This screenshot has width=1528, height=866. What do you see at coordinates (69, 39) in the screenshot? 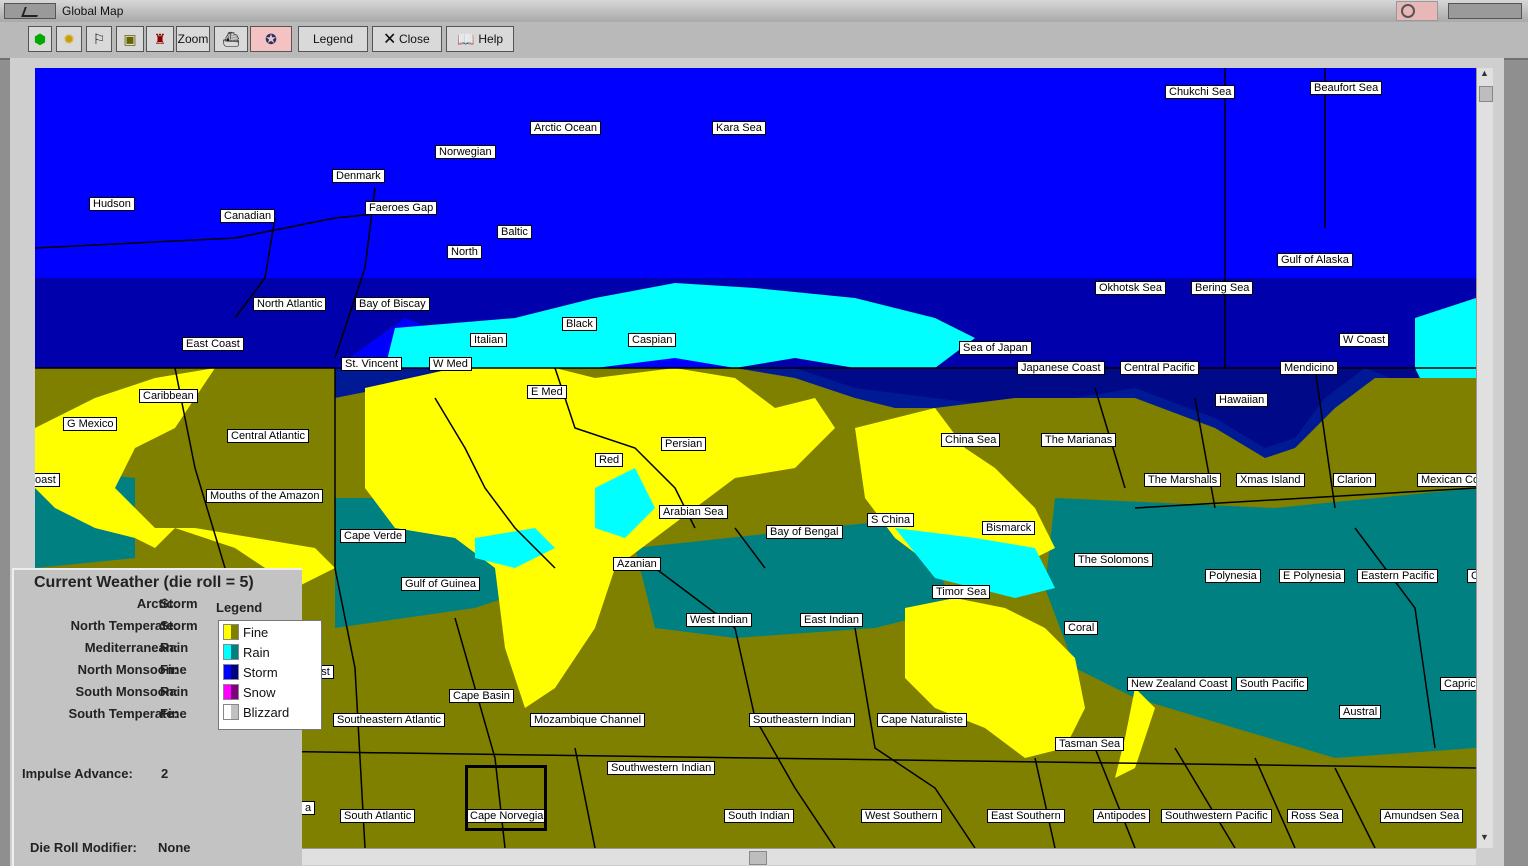
I see `weather-button: ✹` at bounding box center [69, 39].